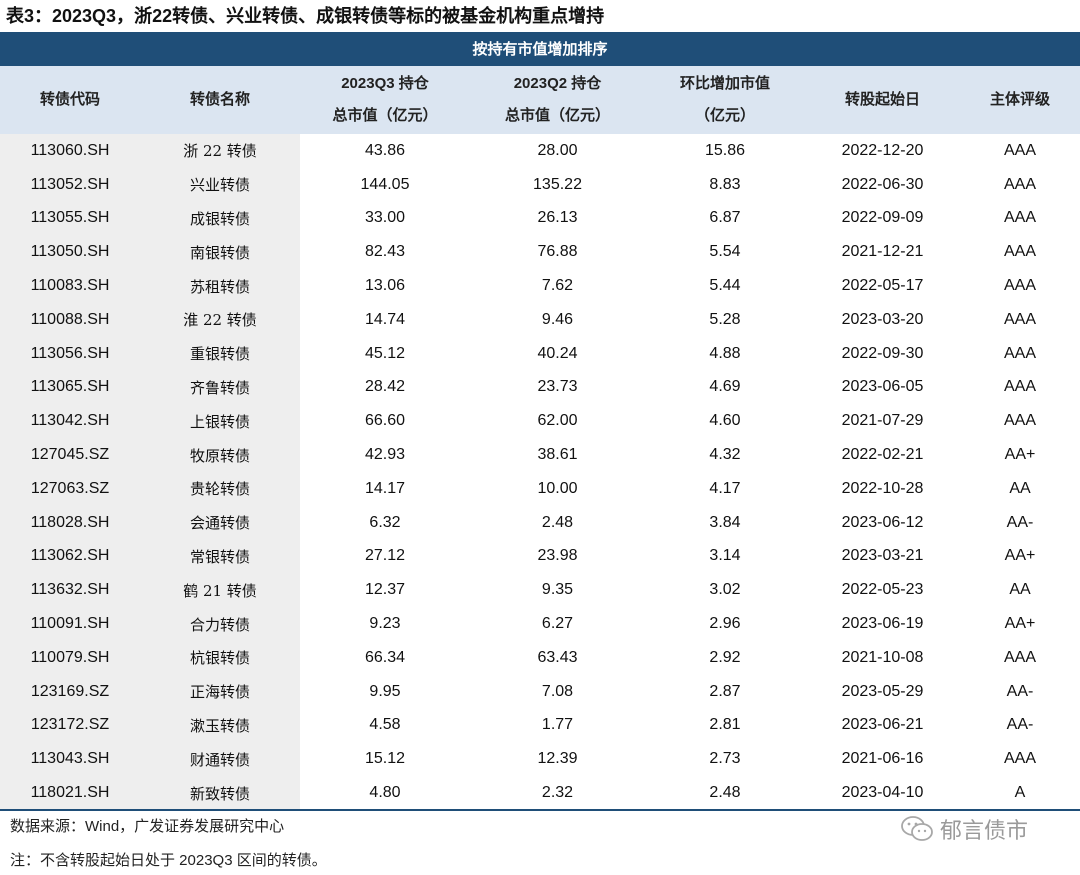 The height and width of the screenshot is (875, 1080). Describe the element at coordinates (540, 286) in the screenshot. I see `table-row: 110083.SH 苏租转债 13.06 7.62 5.44 2022-05-17 AAA` at that location.